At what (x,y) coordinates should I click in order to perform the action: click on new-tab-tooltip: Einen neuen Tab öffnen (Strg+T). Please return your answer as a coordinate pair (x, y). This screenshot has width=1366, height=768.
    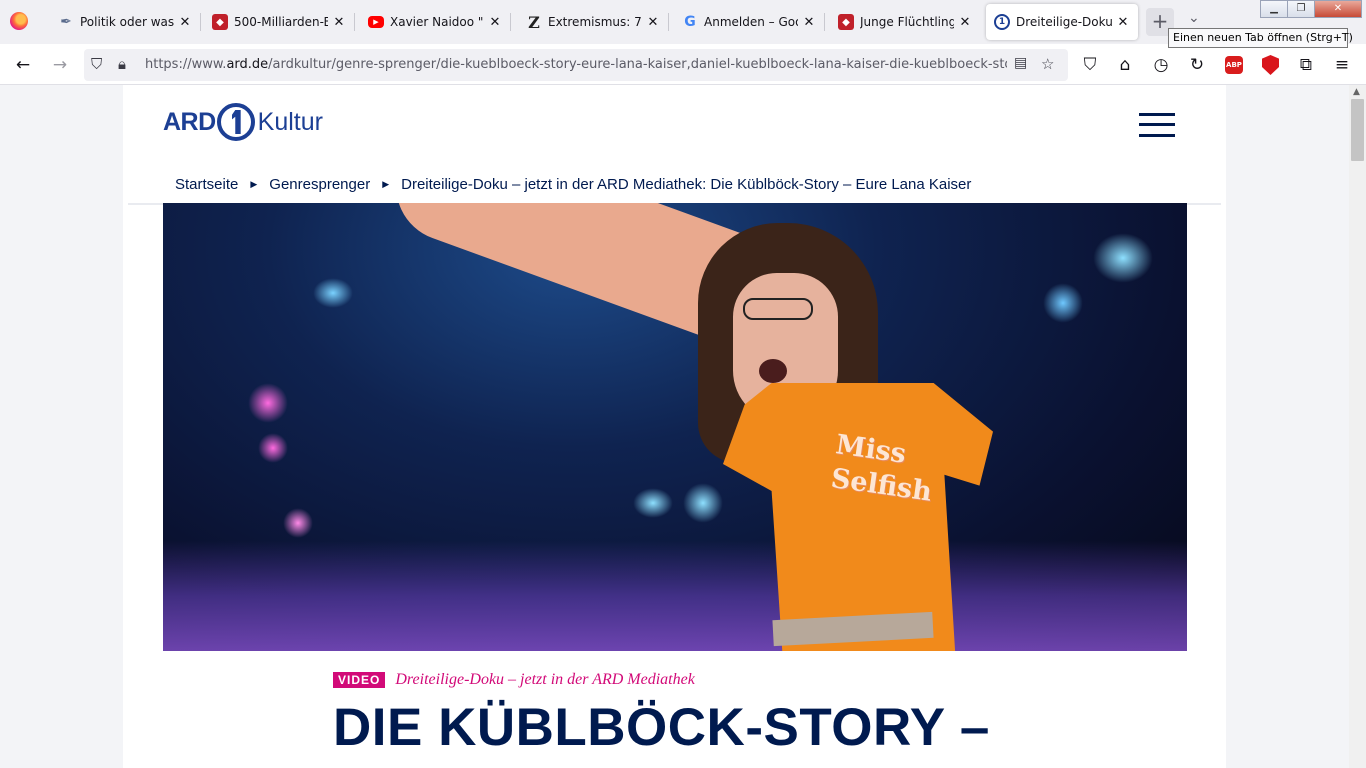
    Looking at the image, I should click on (1260, 38).